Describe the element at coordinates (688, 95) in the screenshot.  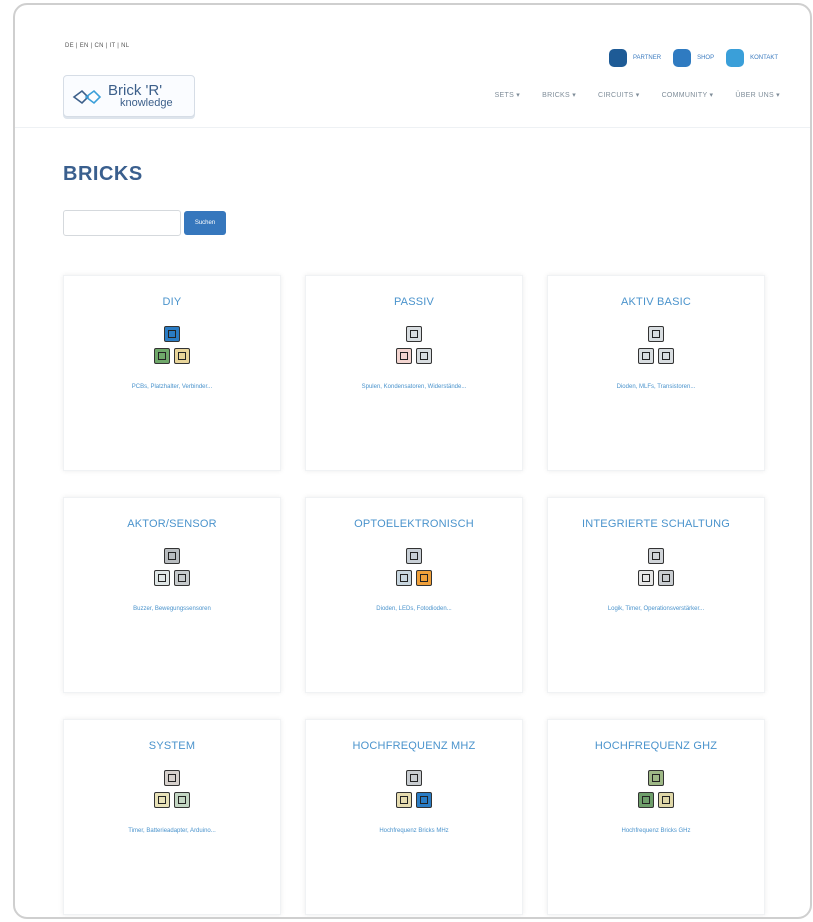
I see `nav-community: COMMUNITY ▾` at that location.